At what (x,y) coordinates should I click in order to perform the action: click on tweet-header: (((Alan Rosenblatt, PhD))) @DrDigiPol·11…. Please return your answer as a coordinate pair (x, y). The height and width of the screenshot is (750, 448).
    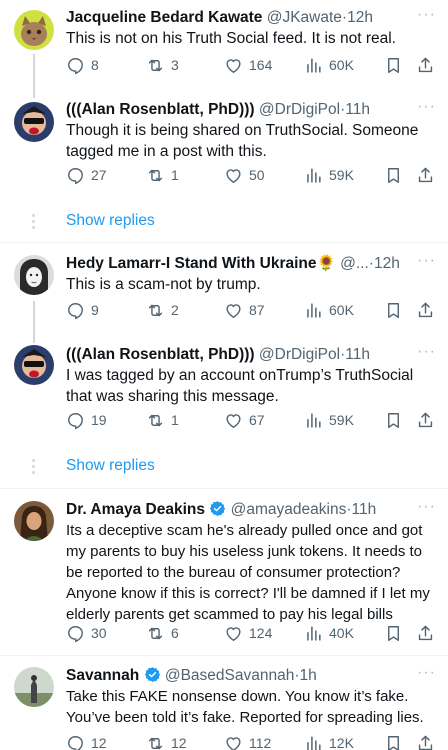
    Looking at the image, I should click on (242, 354).